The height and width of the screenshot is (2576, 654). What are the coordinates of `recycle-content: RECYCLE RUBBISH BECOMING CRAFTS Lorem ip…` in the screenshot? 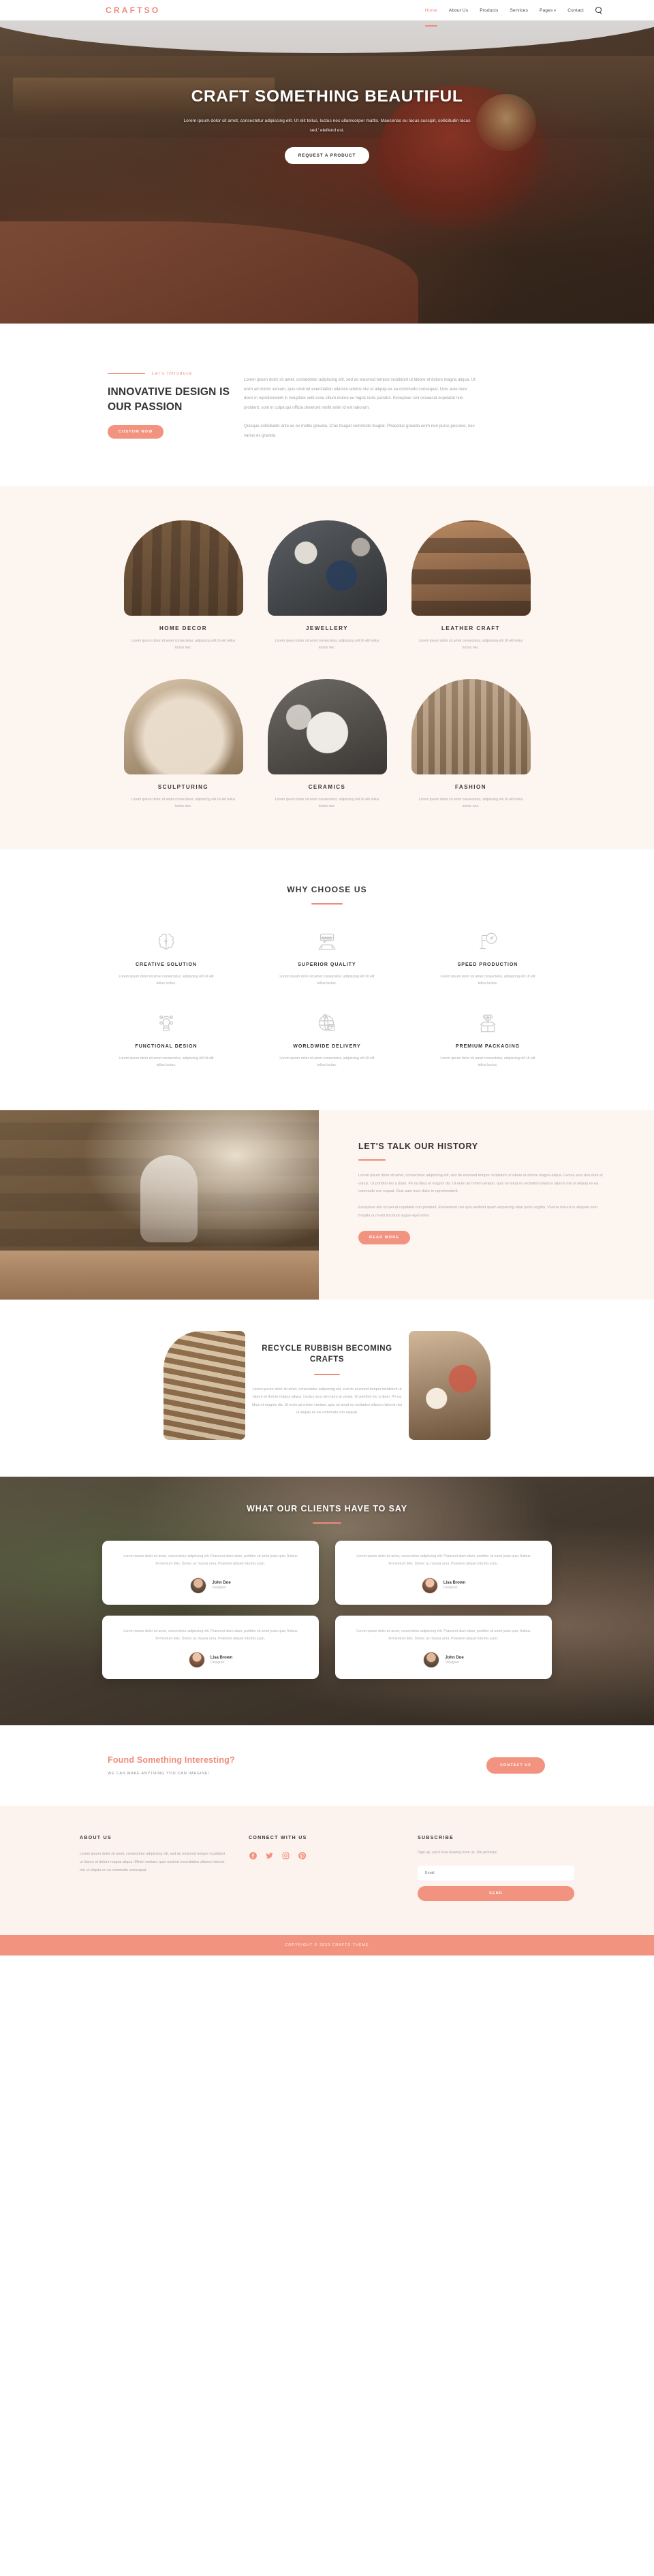 It's located at (327, 1374).